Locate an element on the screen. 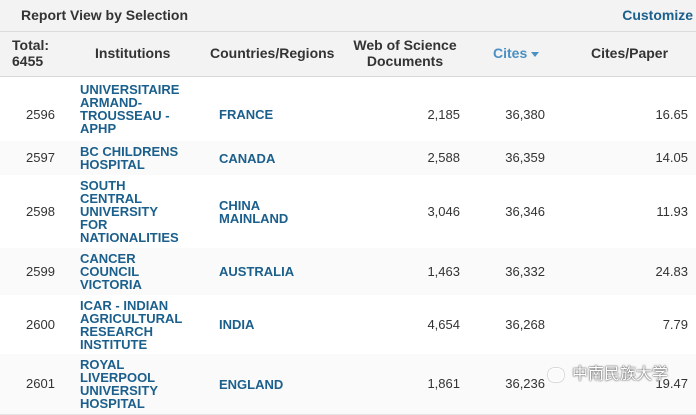 This screenshot has width=696, height=415. country-line: FRANCE is located at coordinates (246, 114).